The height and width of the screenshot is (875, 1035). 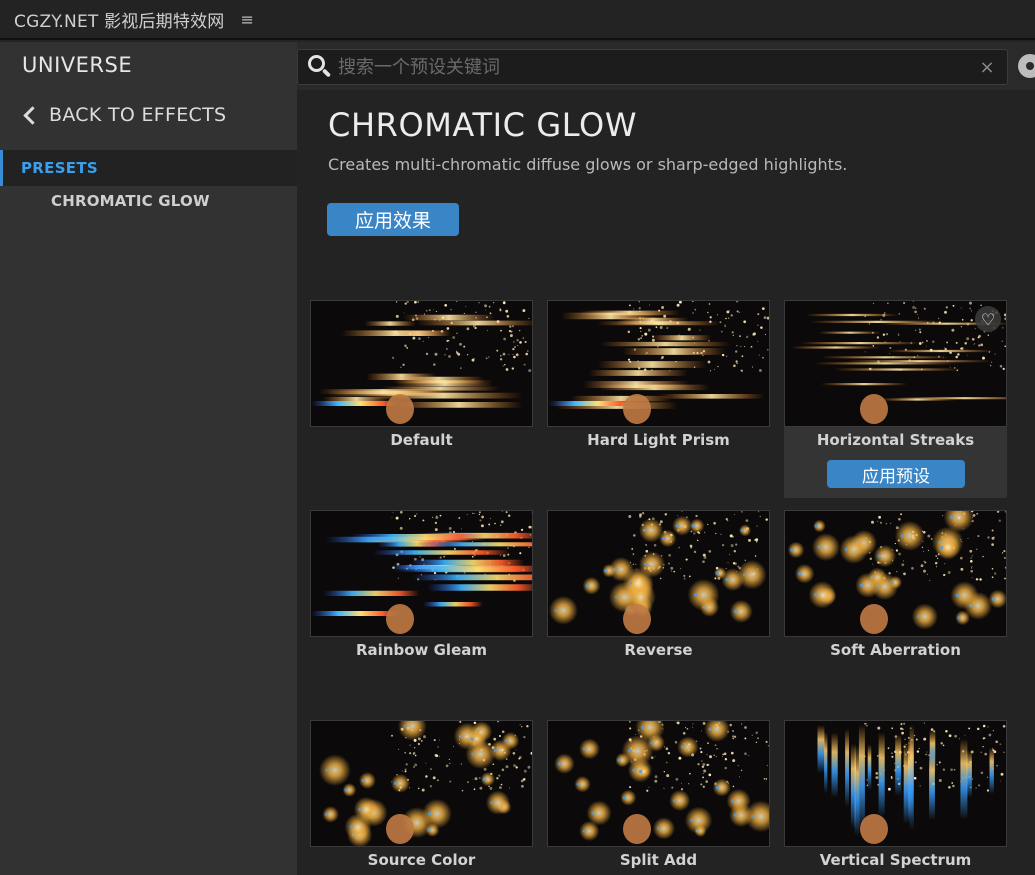 I want to click on sidebar-item-presets-label: PRESETS, so click(x=59, y=168).